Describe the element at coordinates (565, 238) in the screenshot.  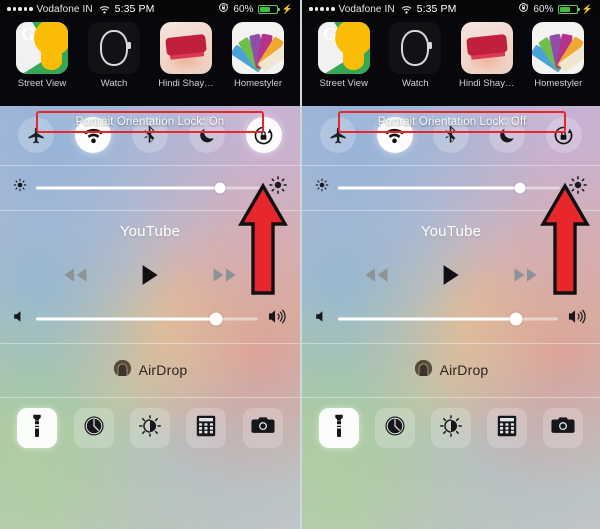
I see `pointer-arrow-right` at that location.